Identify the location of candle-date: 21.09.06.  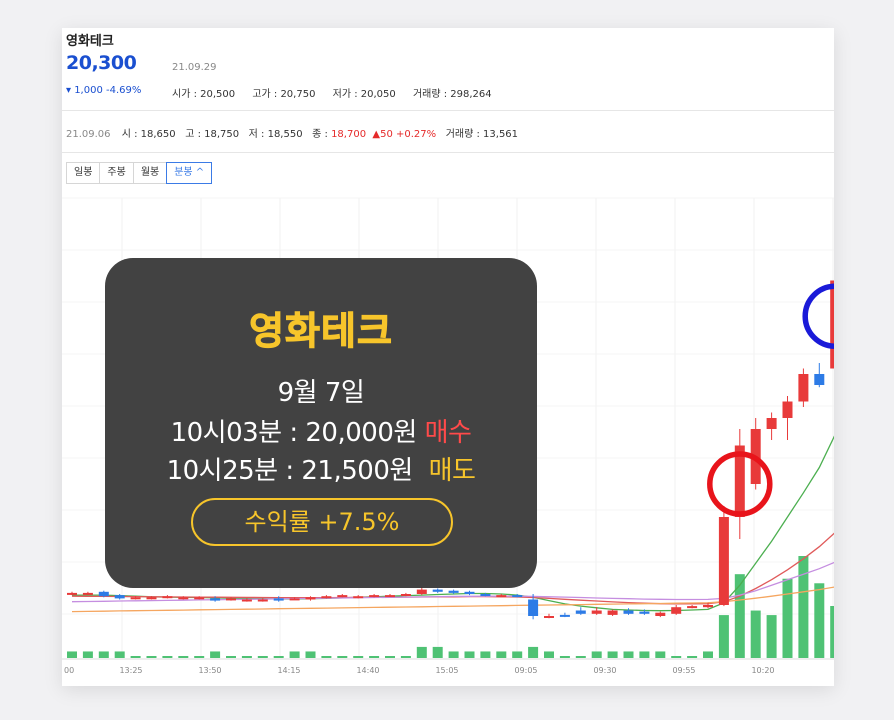
(88, 134).